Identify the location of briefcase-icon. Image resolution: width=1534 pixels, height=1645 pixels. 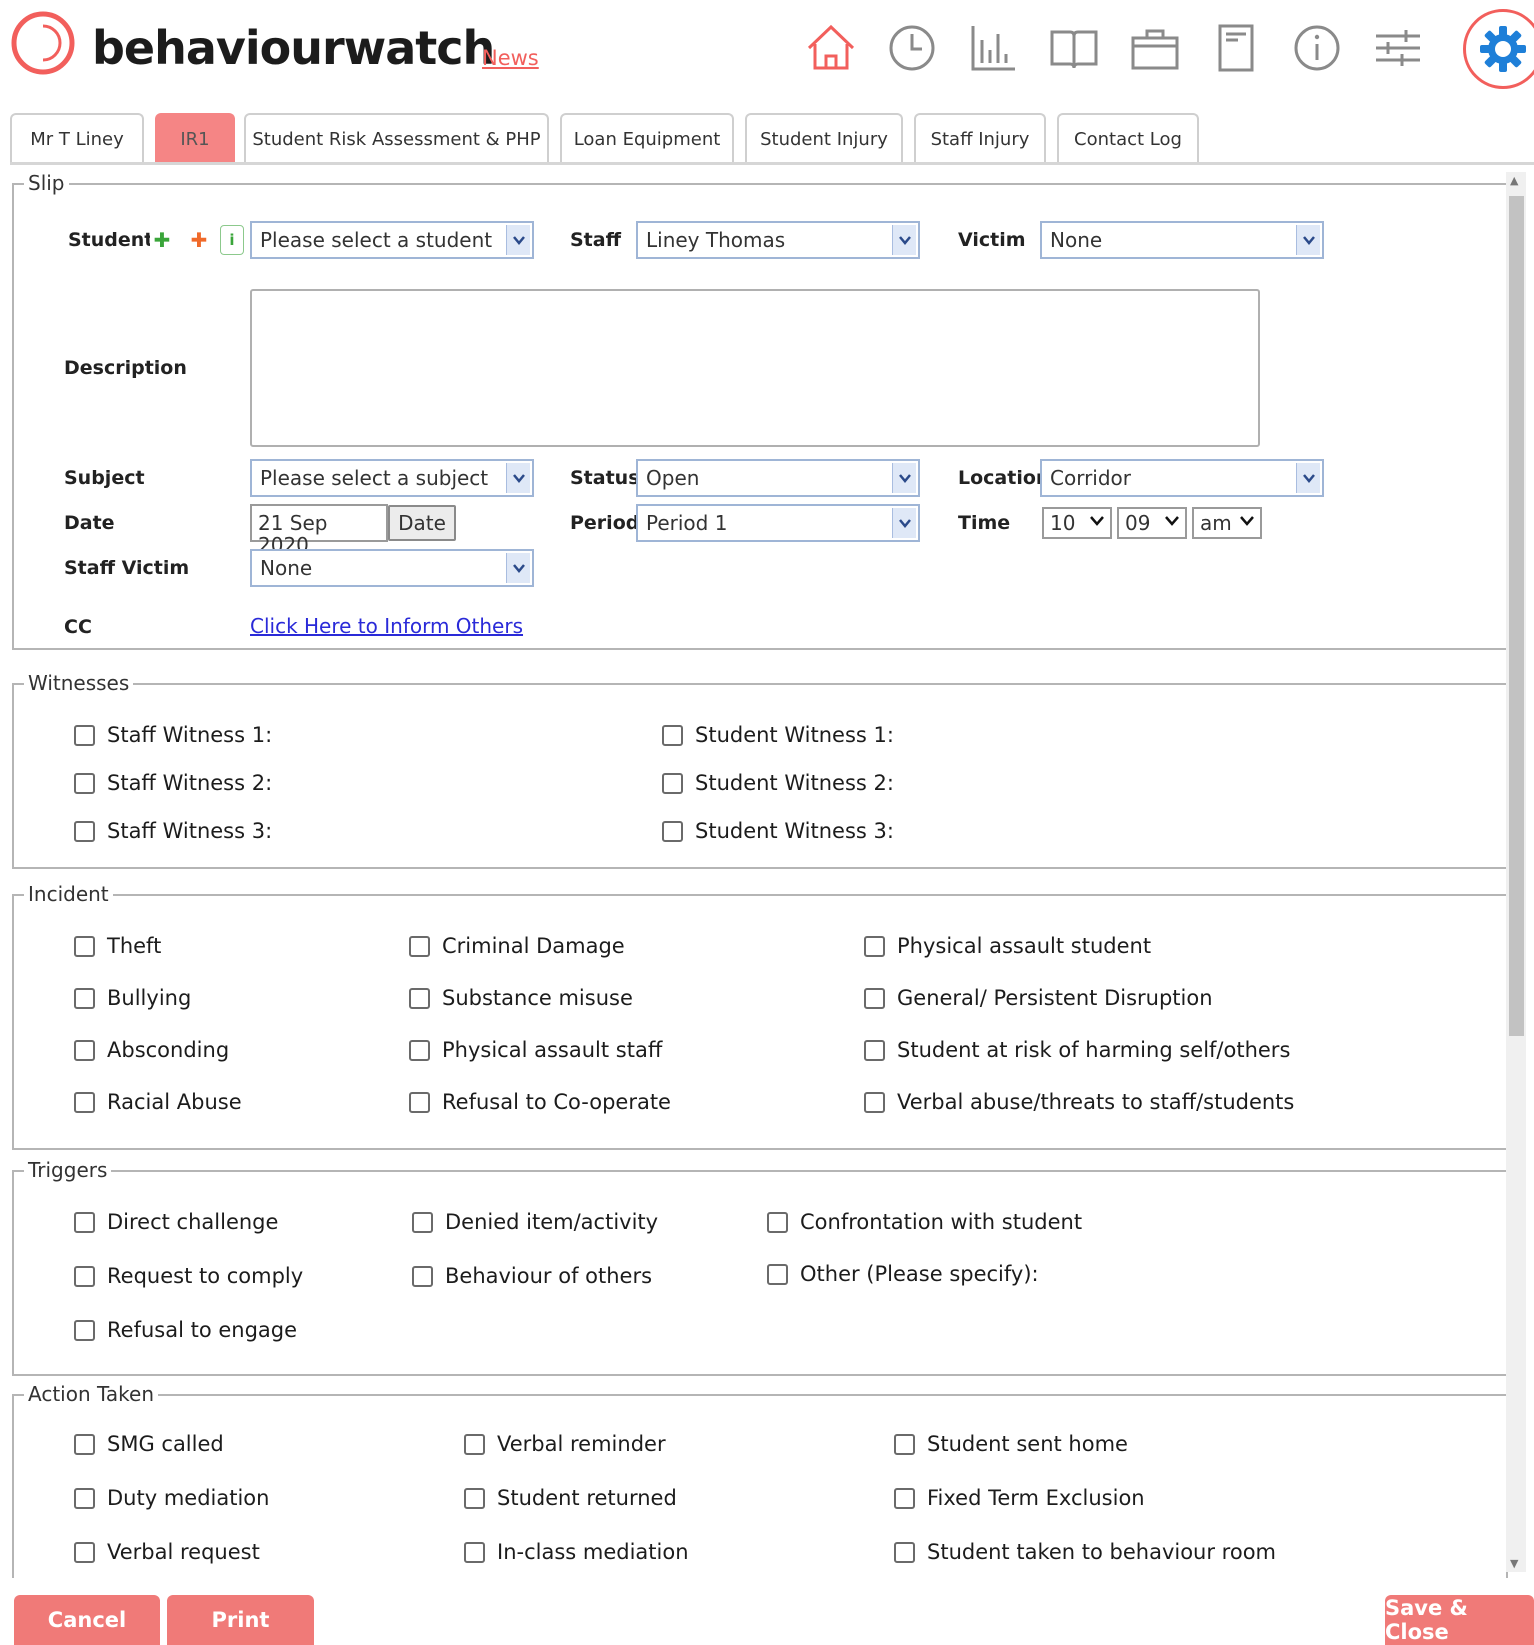
(1155, 48).